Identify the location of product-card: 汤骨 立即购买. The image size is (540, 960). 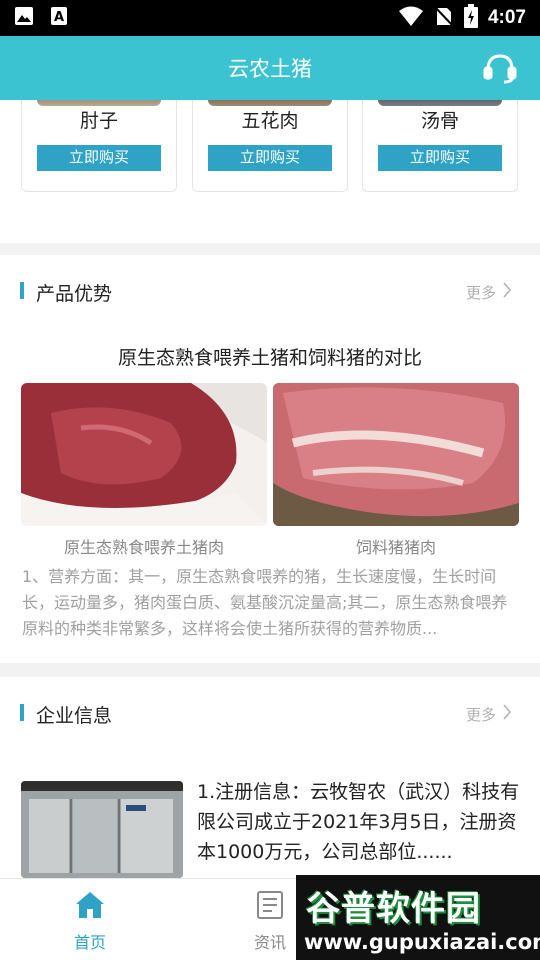
(440, 146).